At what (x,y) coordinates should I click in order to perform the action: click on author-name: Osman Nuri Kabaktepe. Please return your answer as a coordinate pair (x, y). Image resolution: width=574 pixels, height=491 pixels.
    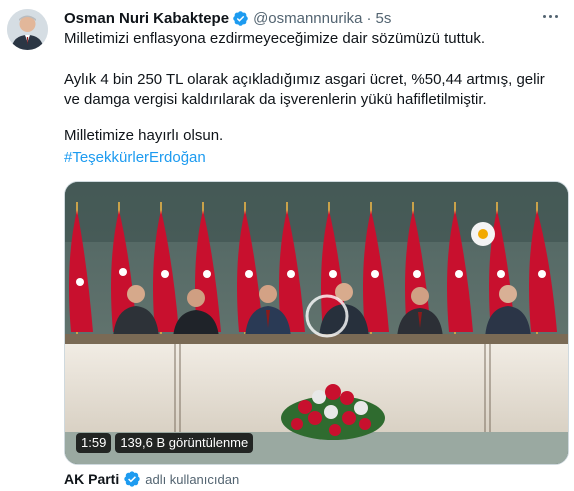
    Looking at the image, I should click on (146, 18).